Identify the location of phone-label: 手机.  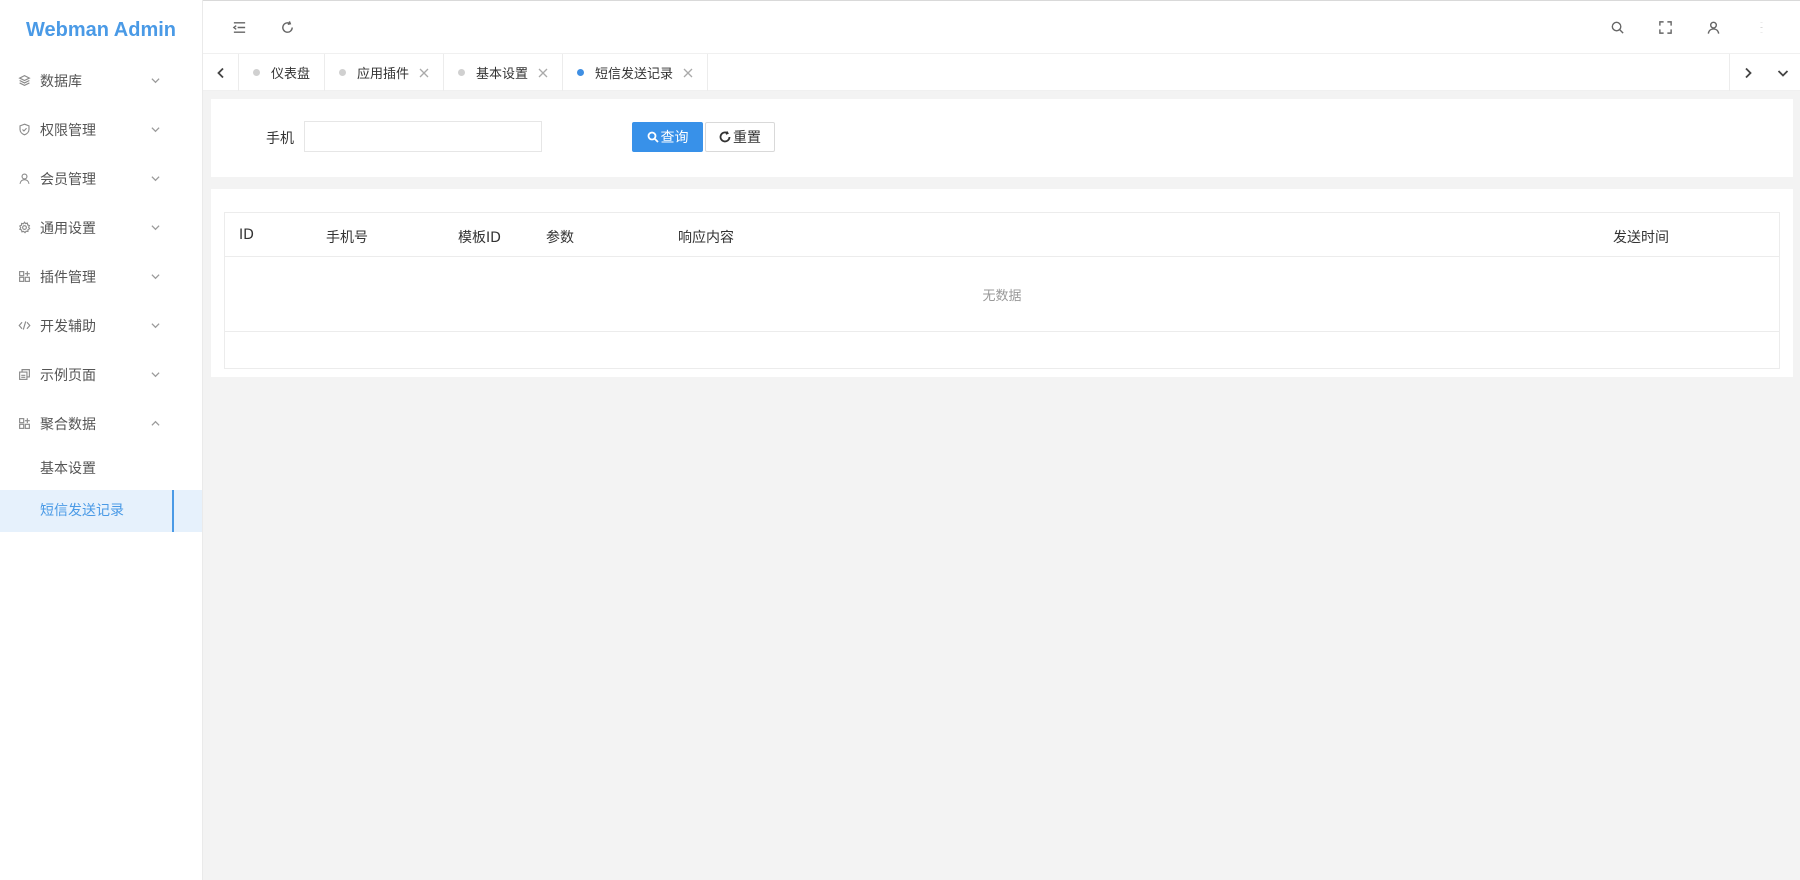
(280, 139).